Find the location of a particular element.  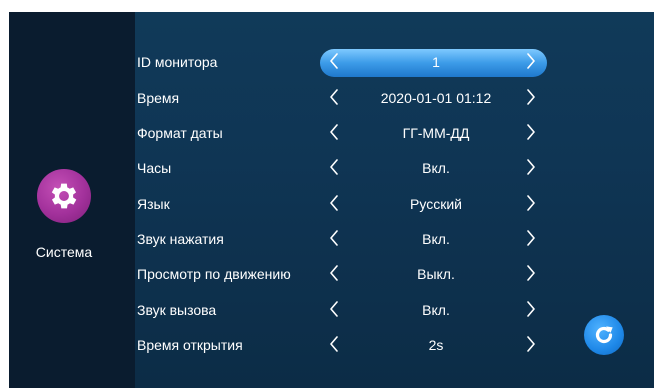

refresh-icon is located at coordinates (604, 335).